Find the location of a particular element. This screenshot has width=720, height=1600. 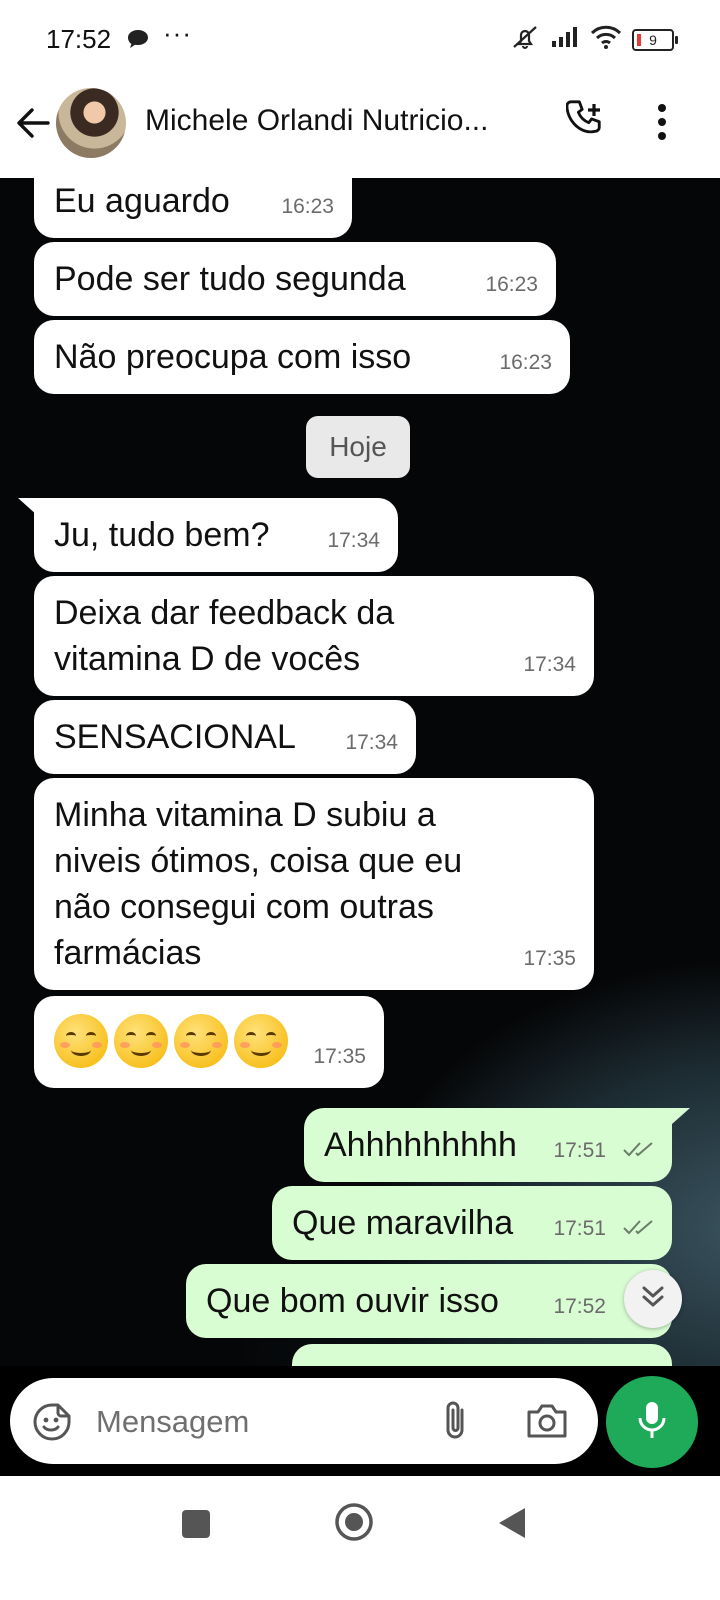

message-bubble-outgoing: Que bom ouvir isso 17:52 is located at coordinates (429, 1301).